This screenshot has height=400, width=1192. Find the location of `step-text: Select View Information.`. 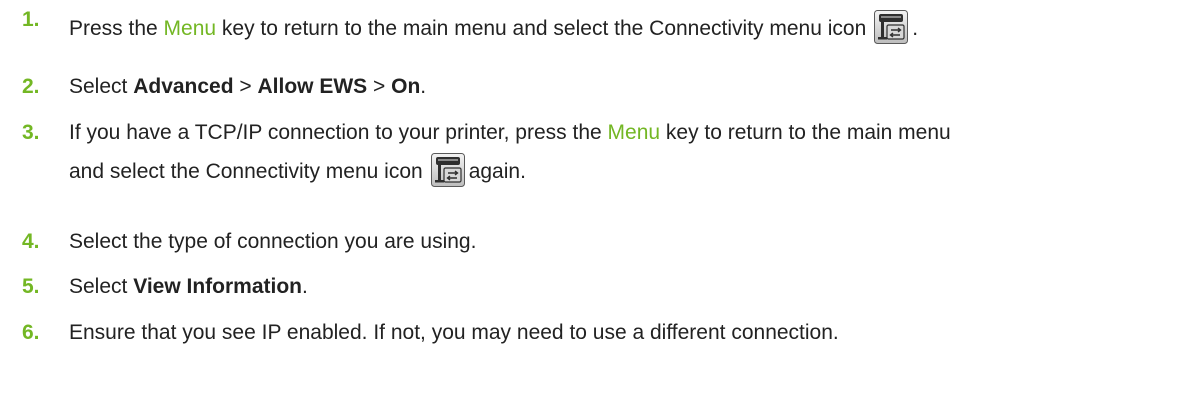

step-text: Select View Information. is located at coordinates (188, 286).